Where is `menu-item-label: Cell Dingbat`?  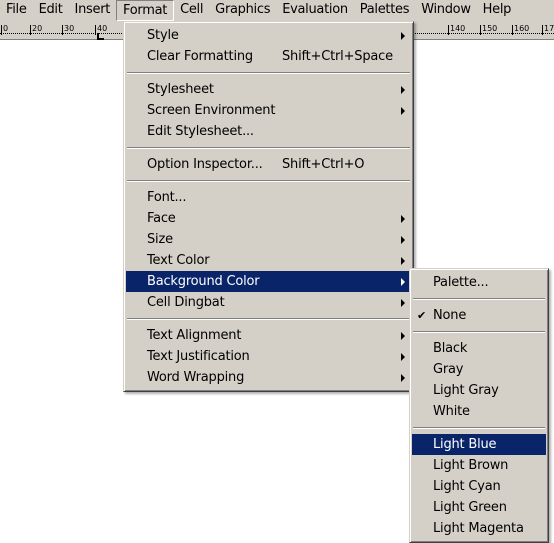
menu-item-label: Cell Dingbat is located at coordinates (186, 302).